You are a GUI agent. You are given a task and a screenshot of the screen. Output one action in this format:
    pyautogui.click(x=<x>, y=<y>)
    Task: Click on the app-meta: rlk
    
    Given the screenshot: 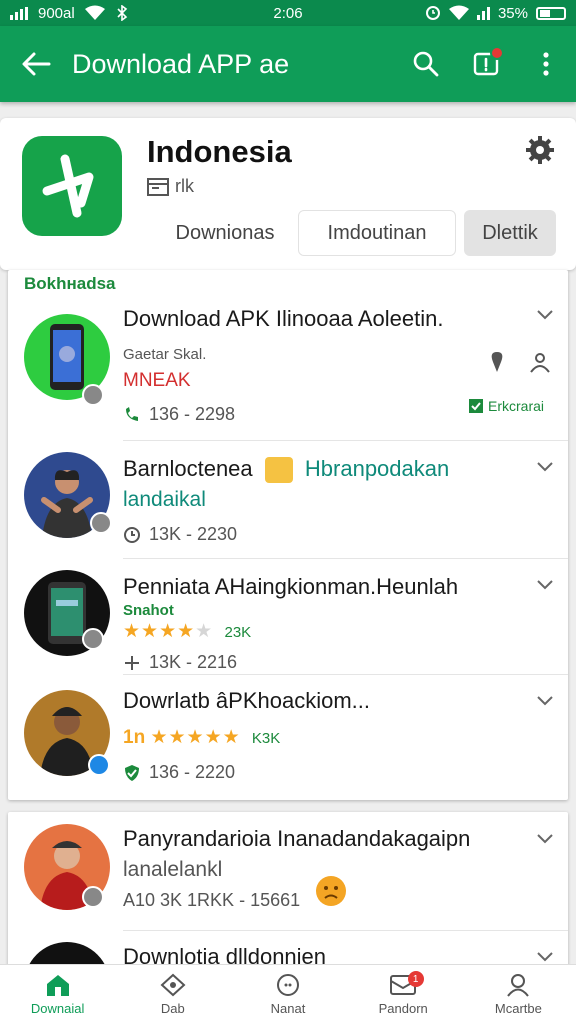 What is the action you would take?
    pyautogui.click(x=170, y=186)
    